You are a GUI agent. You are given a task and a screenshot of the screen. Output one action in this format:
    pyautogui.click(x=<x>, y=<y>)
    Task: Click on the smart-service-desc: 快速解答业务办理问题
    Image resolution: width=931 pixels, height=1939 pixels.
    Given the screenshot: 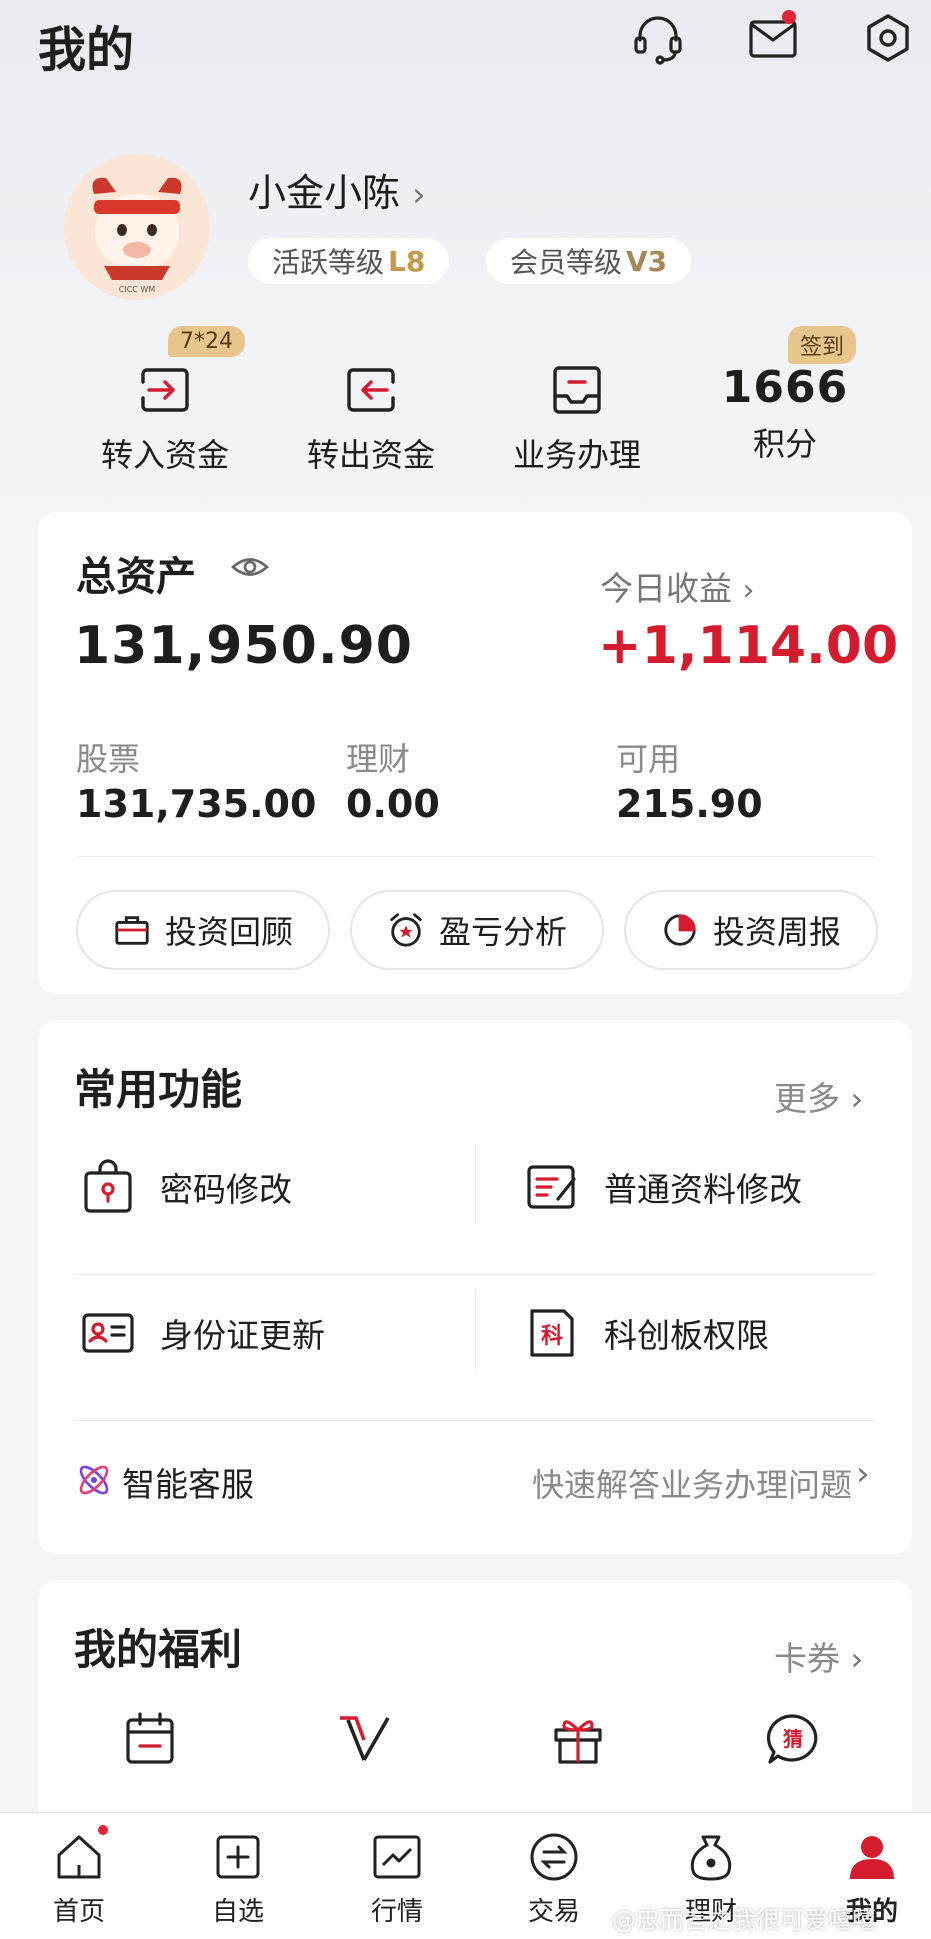 What is the action you would take?
    pyautogui.click(x=692, y=1485)
    